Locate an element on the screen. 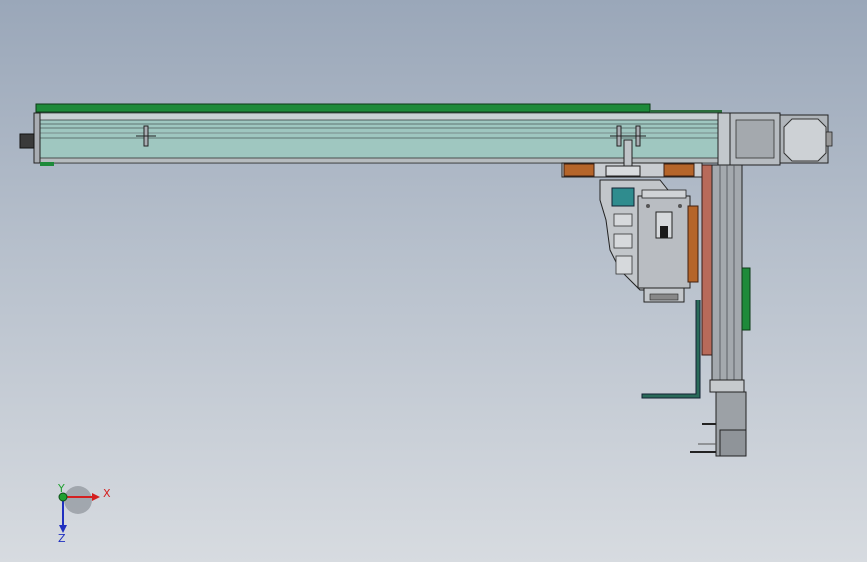  column-green-tab is located at coordinates (746, 299).